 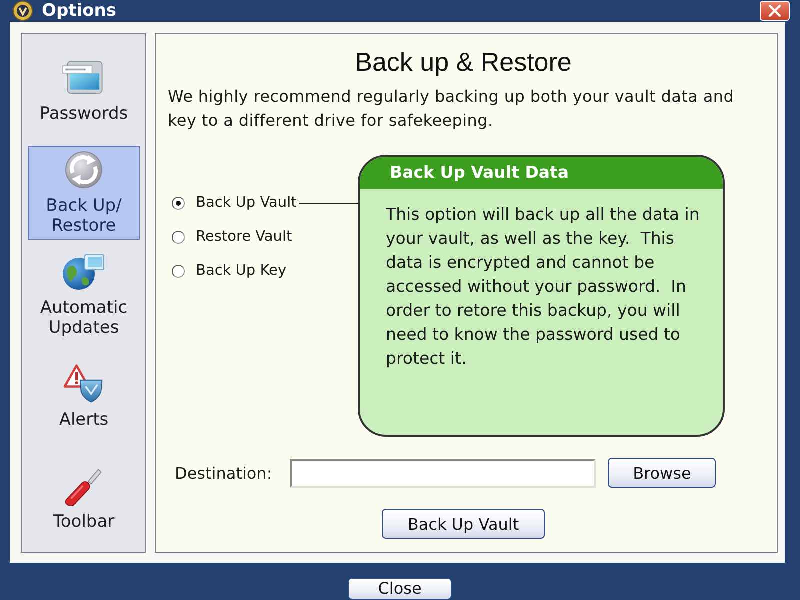 I want to click on emblem-icon, so click(x=23, y=11).